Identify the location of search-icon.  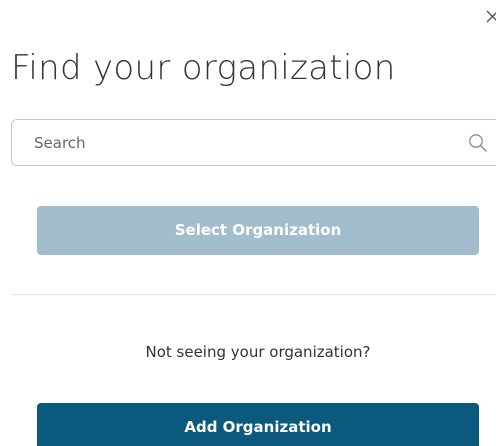
(478, 143).